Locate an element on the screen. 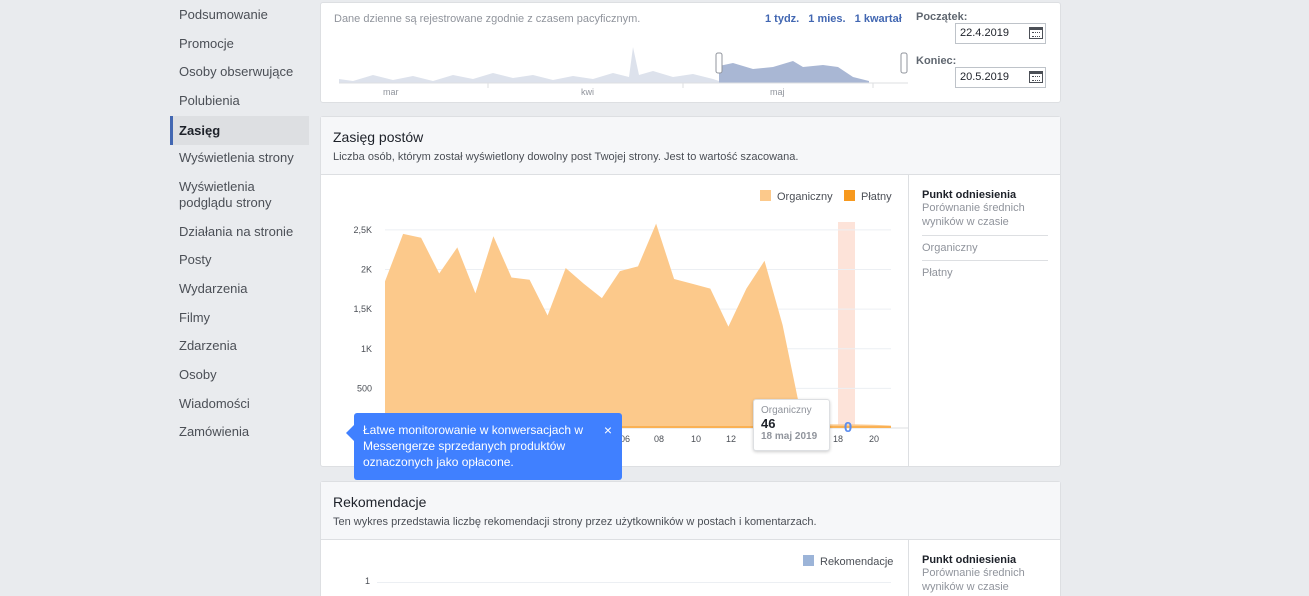  sidebar-item-osoby-obserwujace: Osoby obserwujące is located at coordinates (239, 72).